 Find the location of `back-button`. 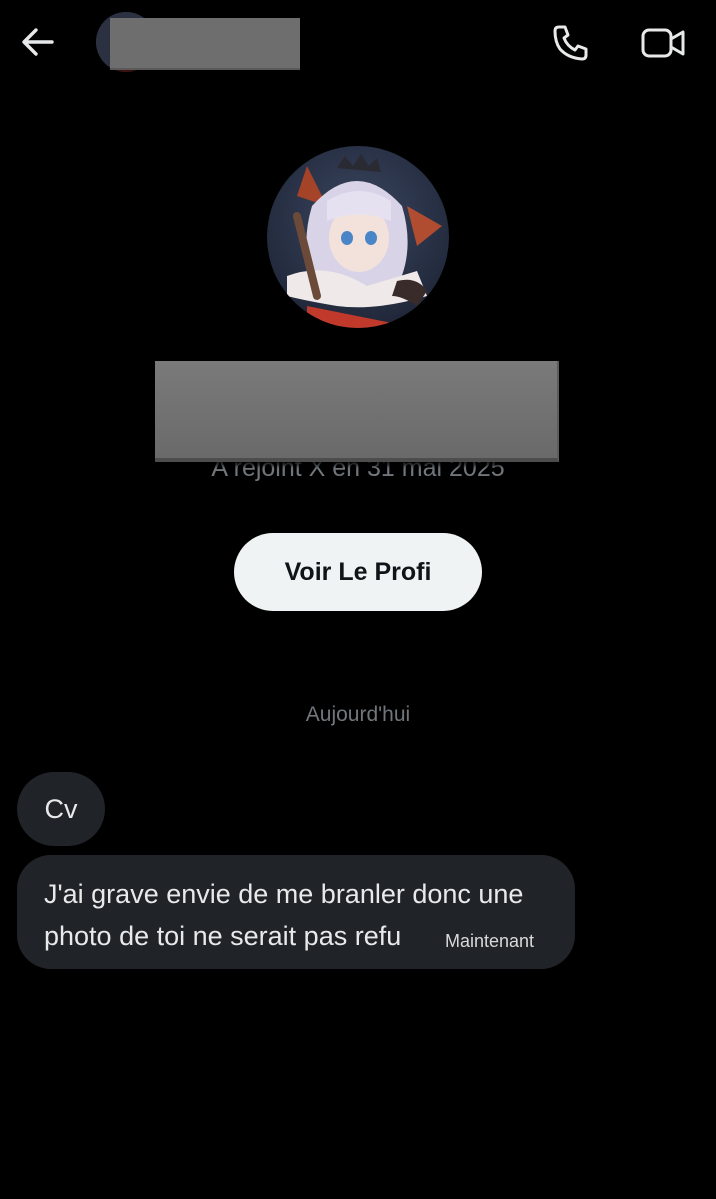

back-button is located at coordinates (38, 42).